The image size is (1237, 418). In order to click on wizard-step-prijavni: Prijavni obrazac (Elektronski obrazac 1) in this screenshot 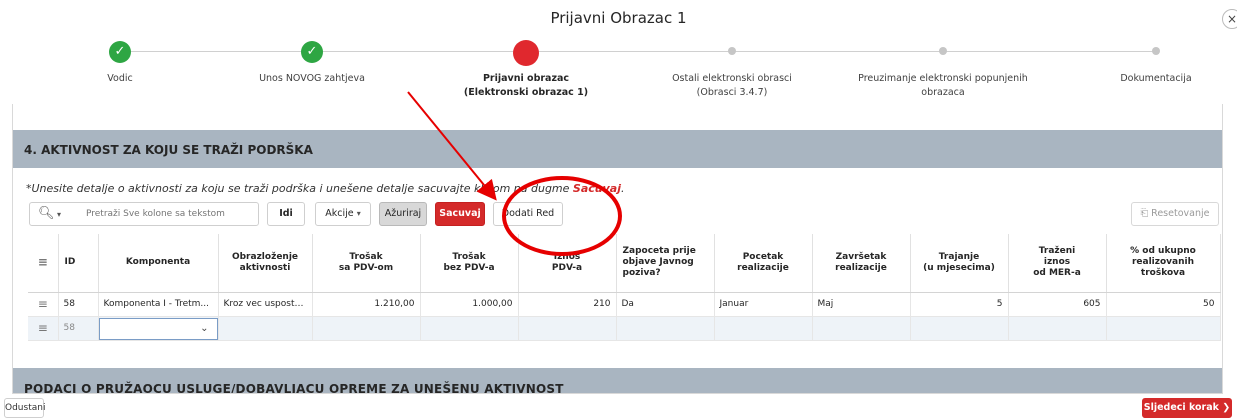, I will do `click(526, 70)`.